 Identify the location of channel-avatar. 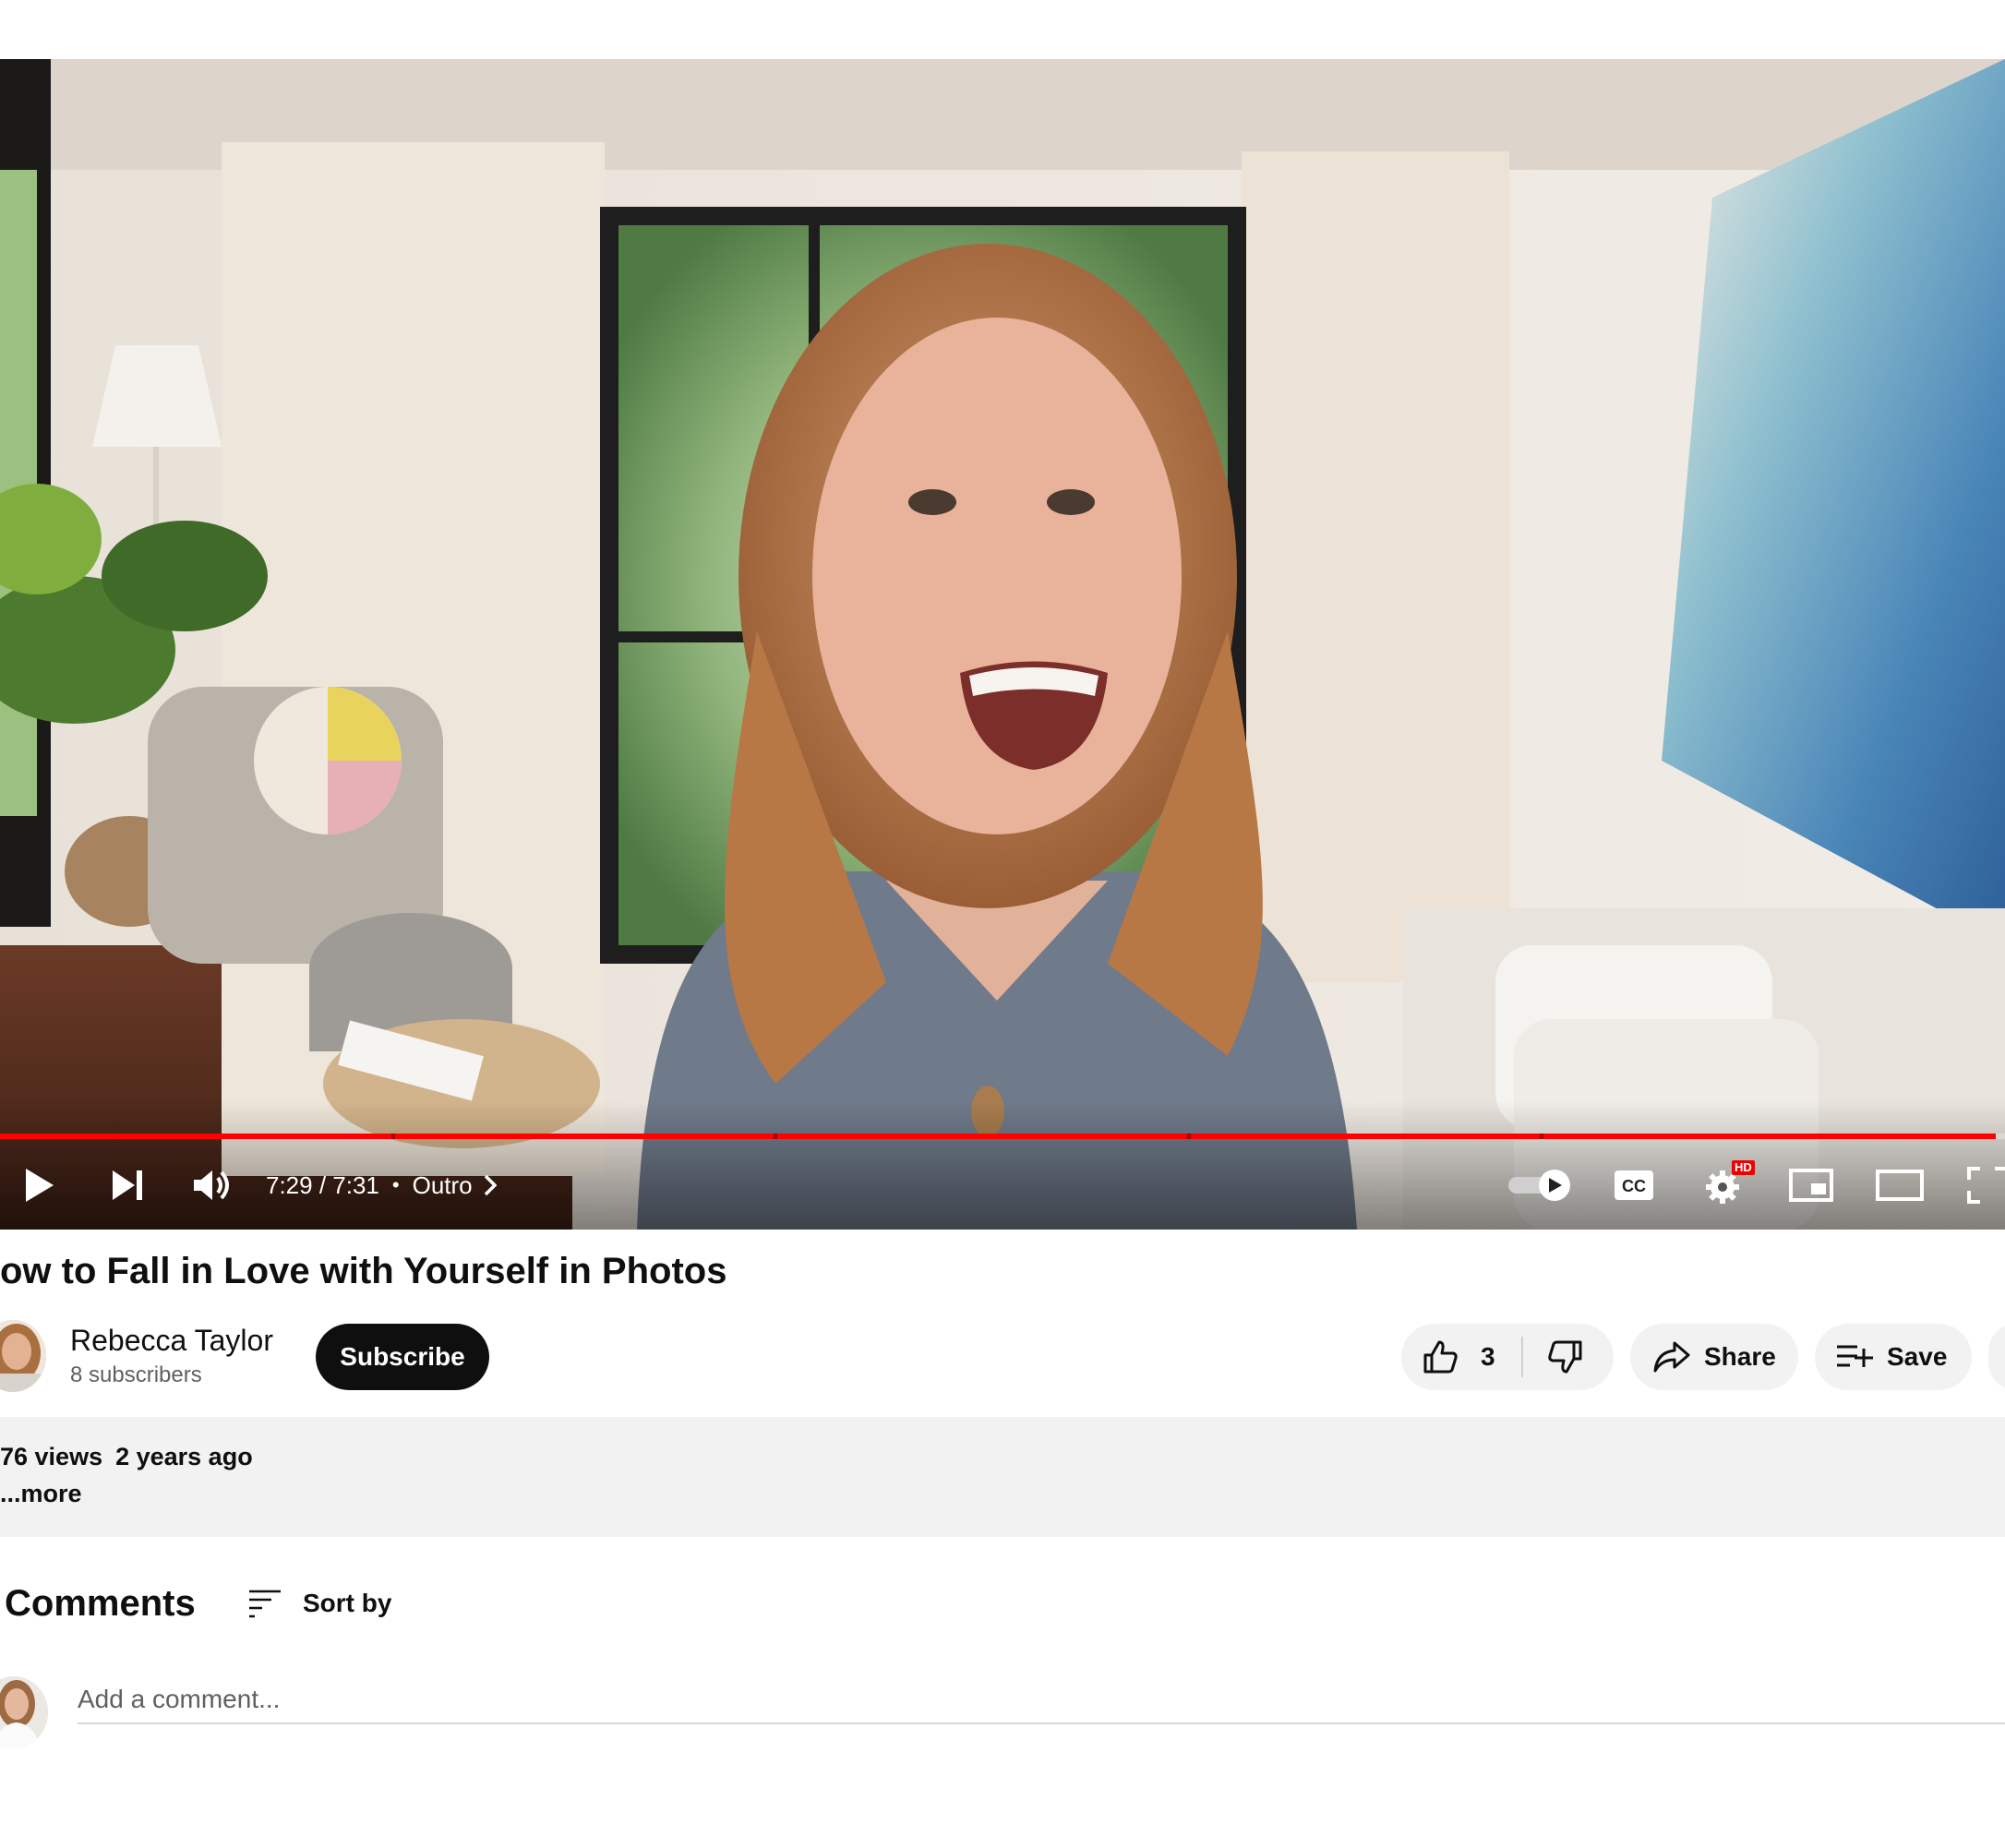
(23, 1356).